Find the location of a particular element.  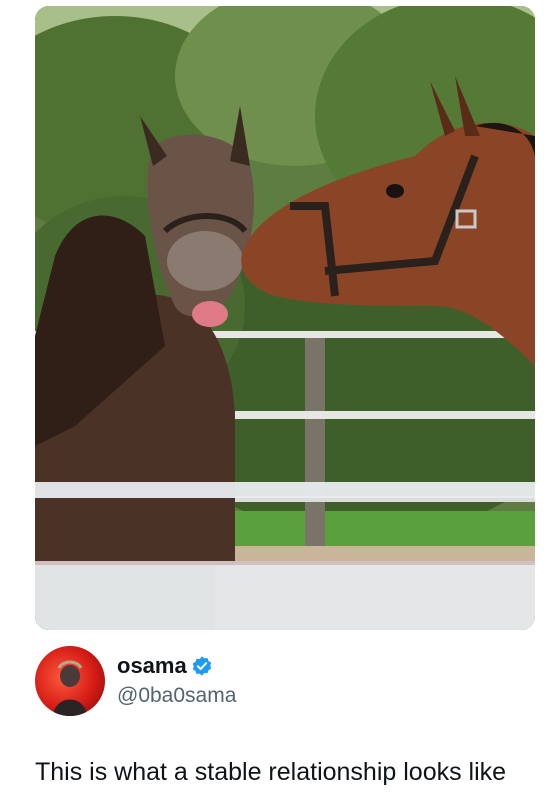

verified-badge-icon is located at coordinates (202, 666).